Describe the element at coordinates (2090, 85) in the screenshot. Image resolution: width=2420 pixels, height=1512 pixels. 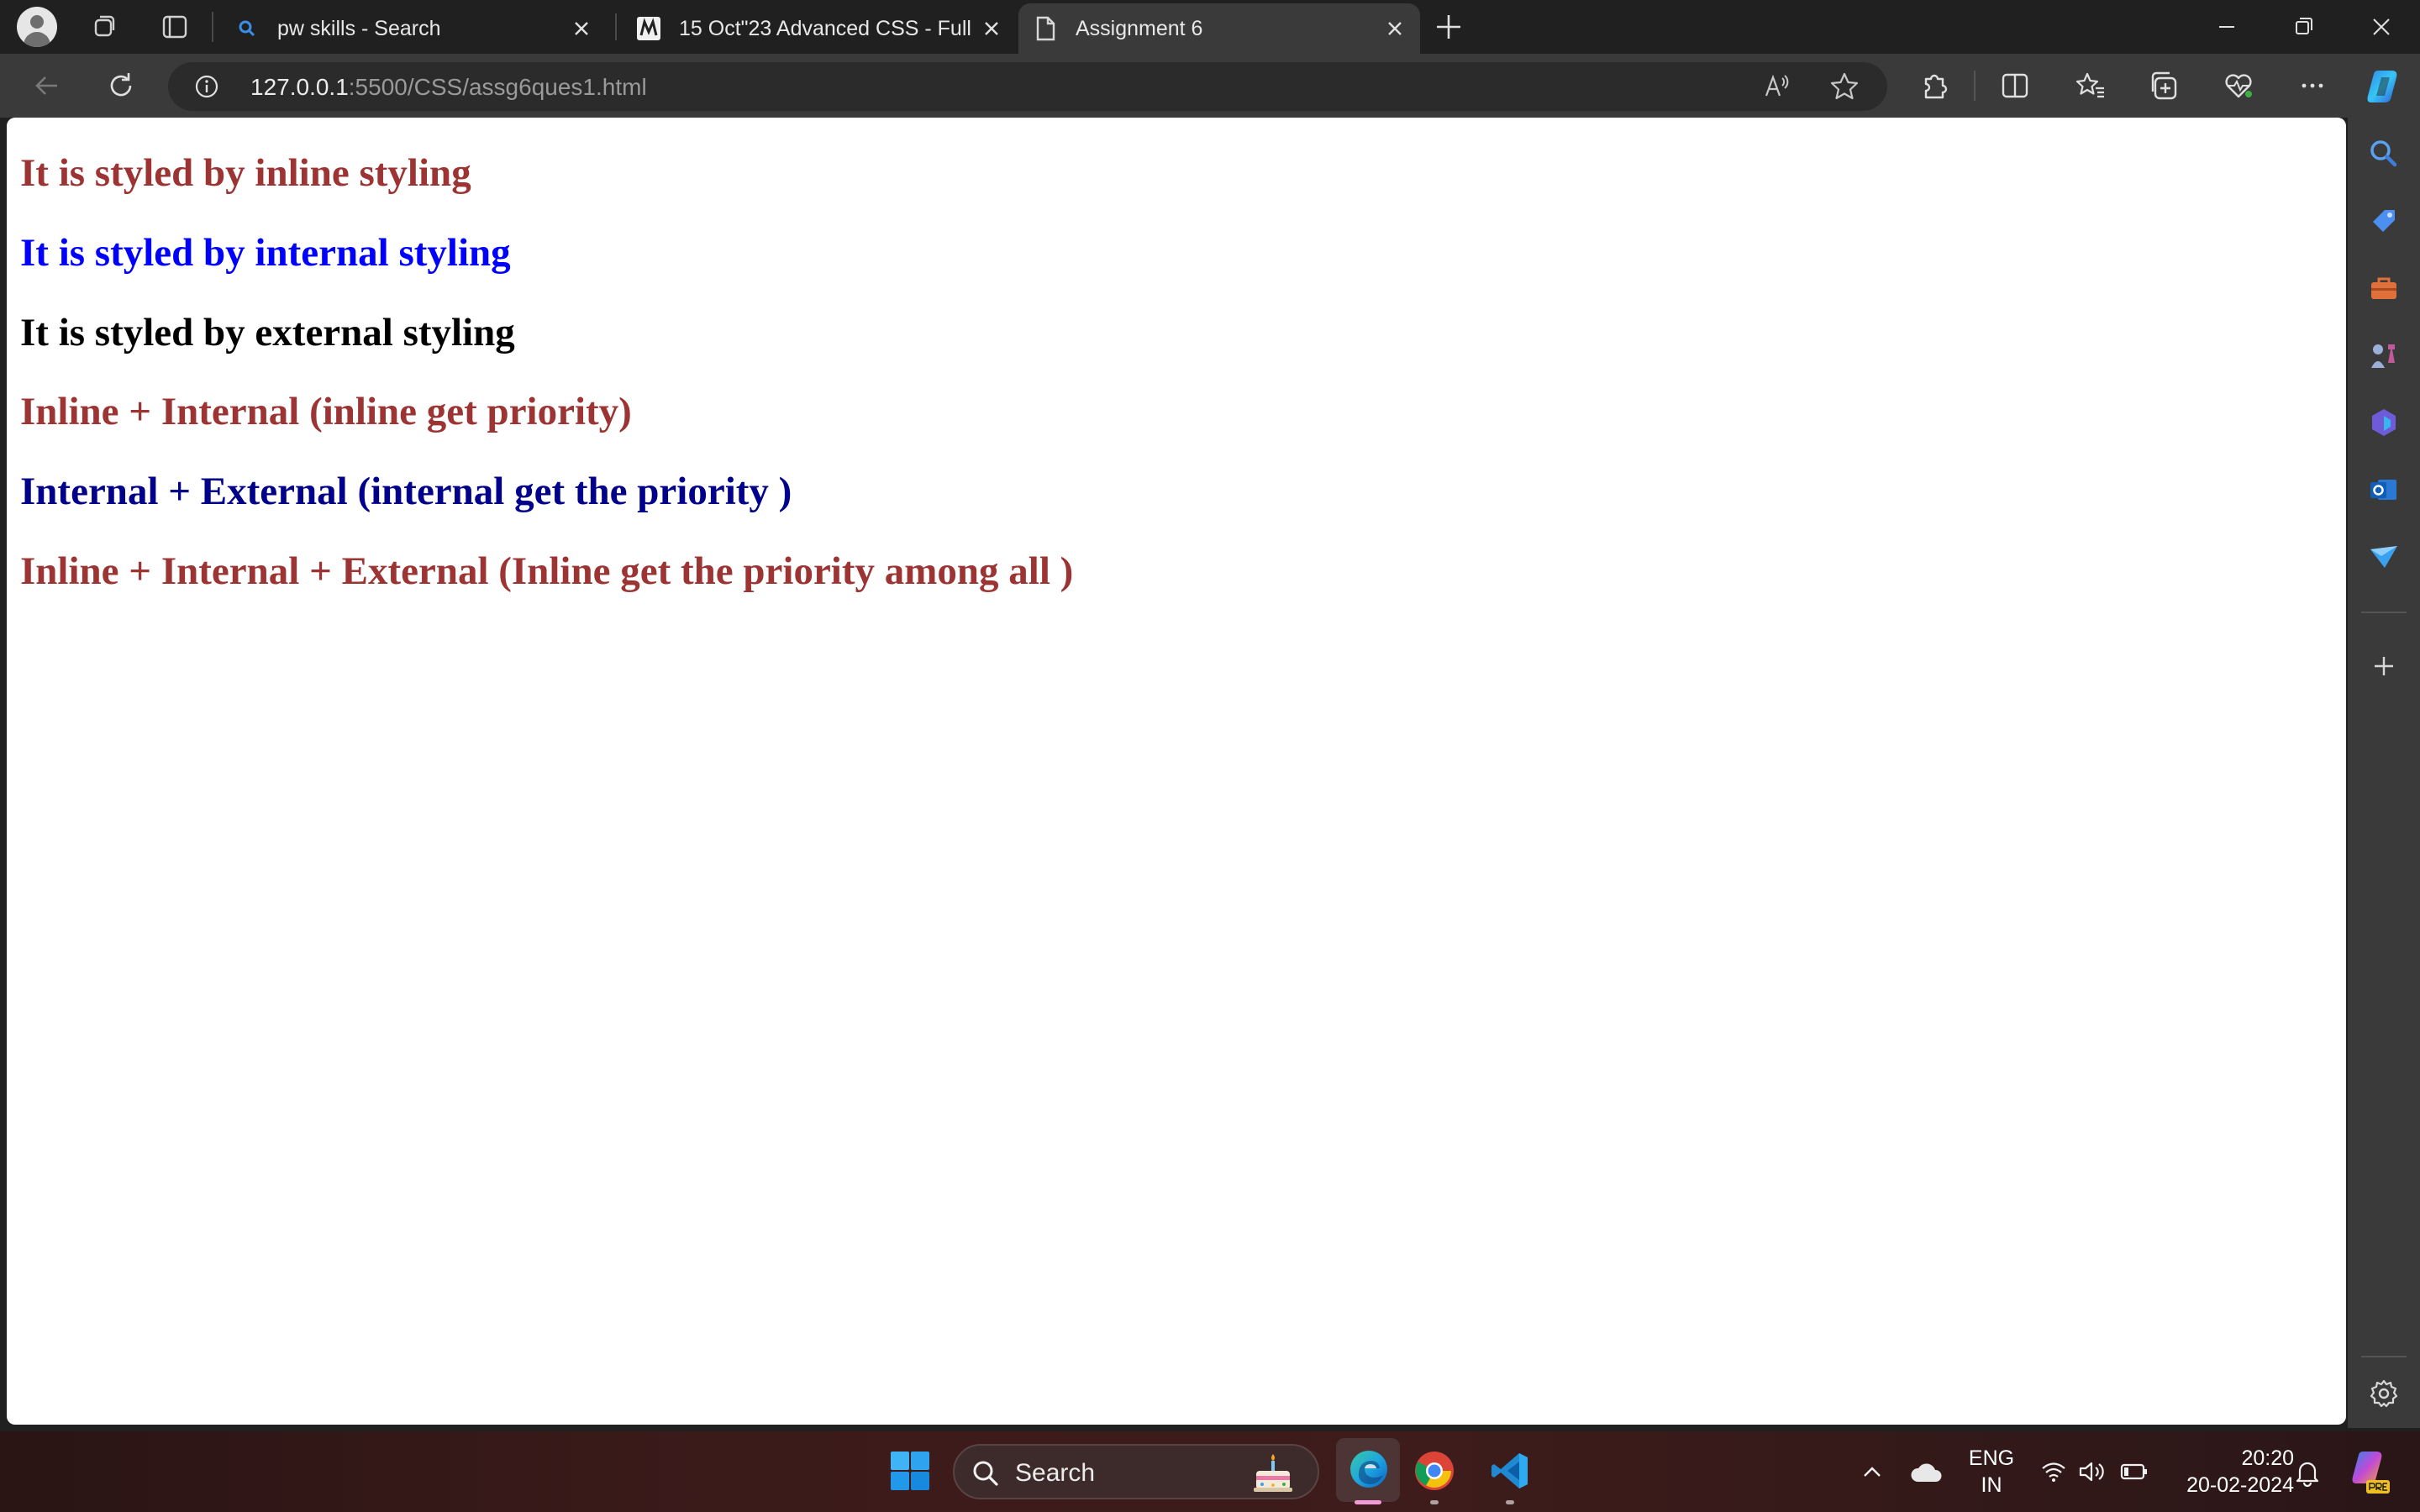
I see `favorites-icon` at that location.